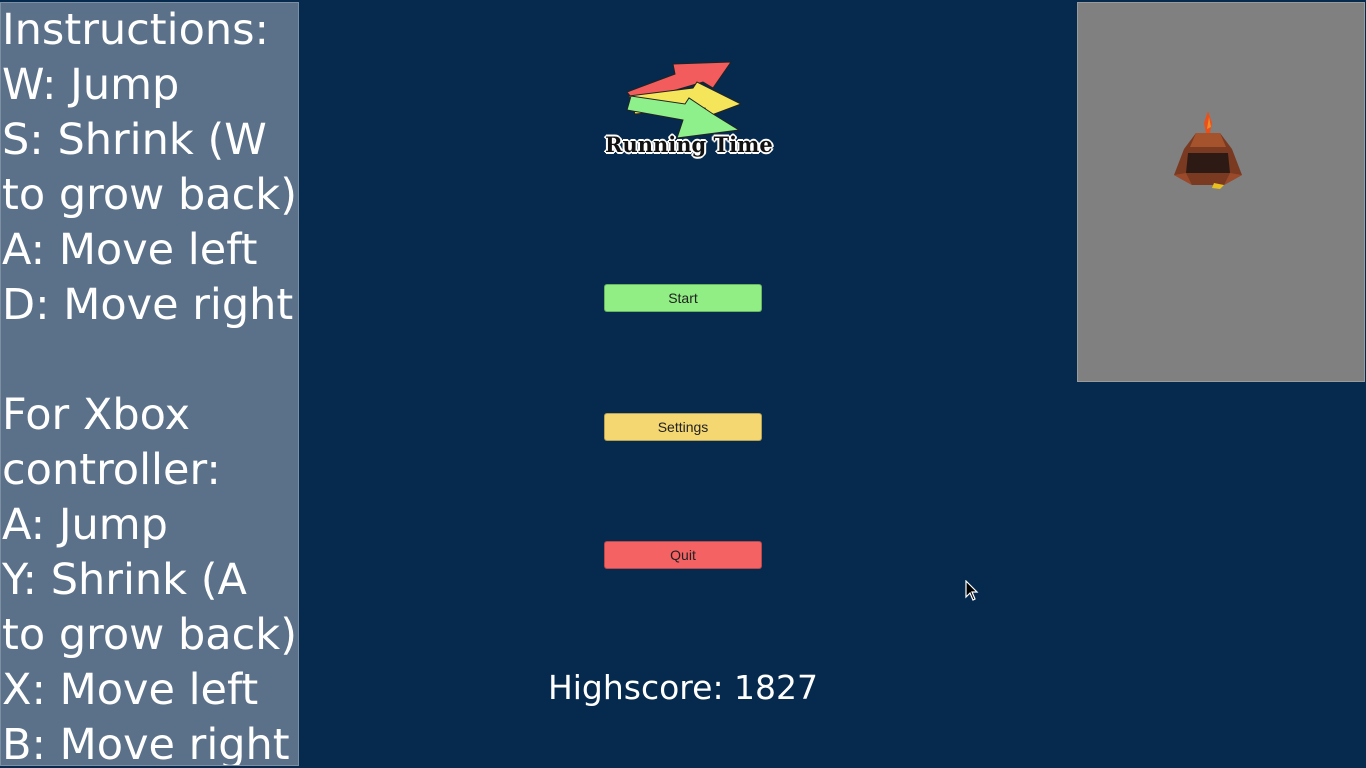  Describe the element at coordinates (136, 30) in the screenshot. I see `instructions-title: Instructions:` at that location.